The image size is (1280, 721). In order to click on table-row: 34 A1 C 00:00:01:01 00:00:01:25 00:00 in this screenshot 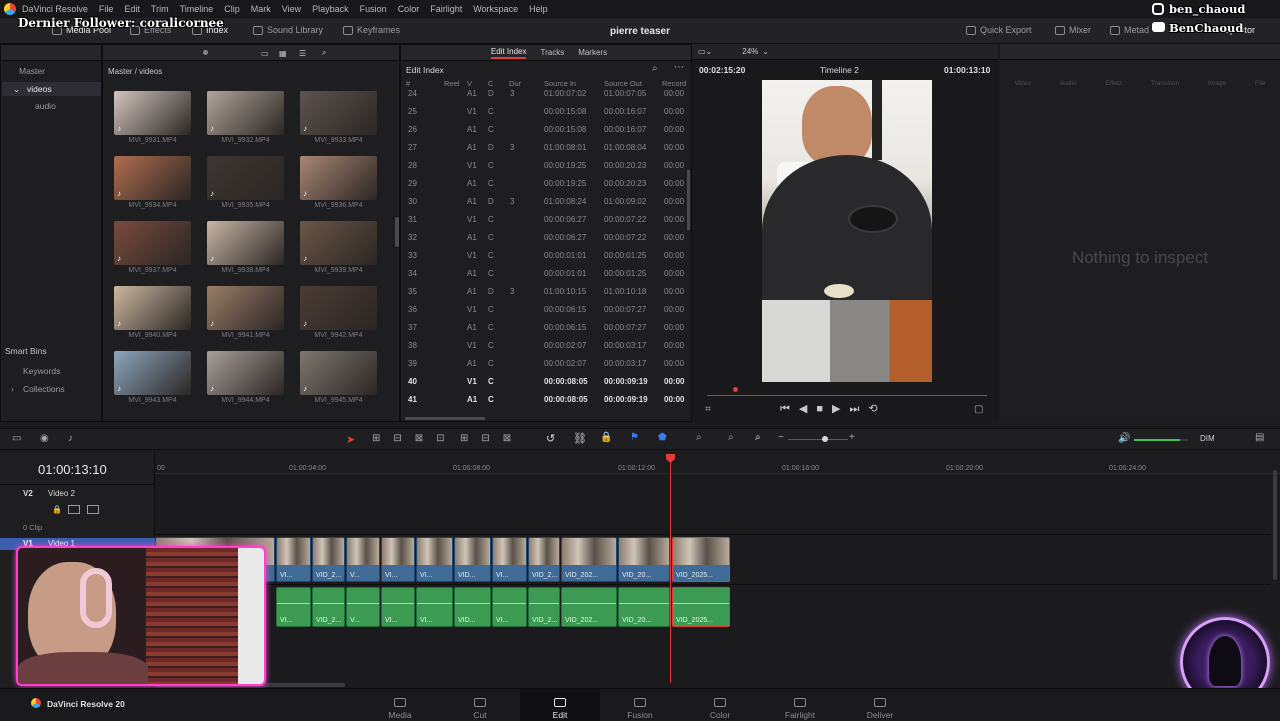, I will do `click(544, 274)`.